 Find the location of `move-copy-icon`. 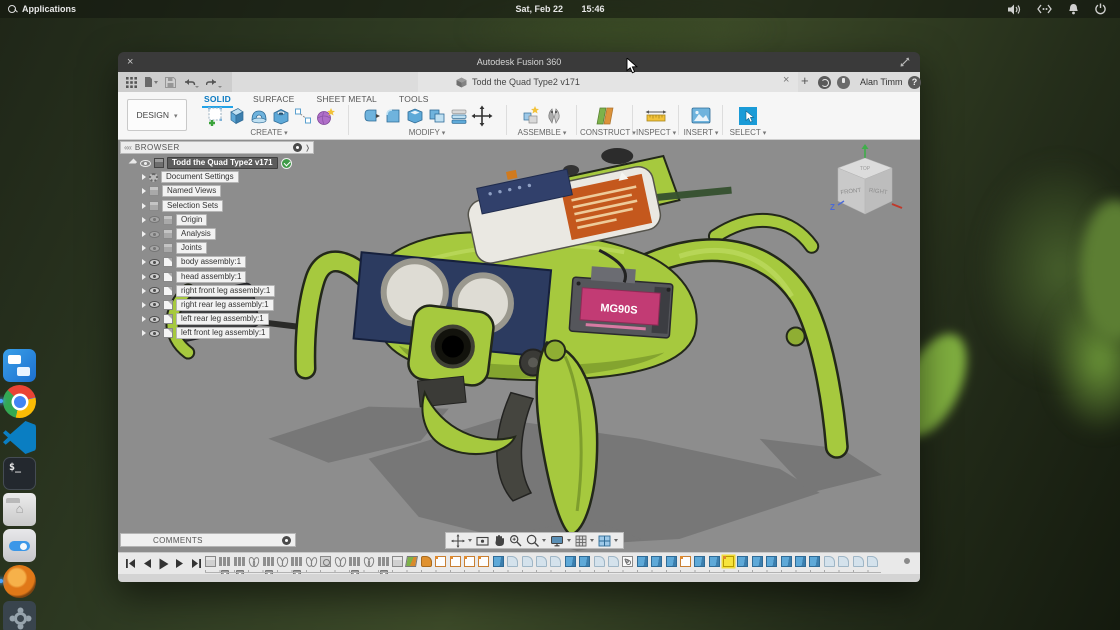

move-copy-icon is located at coordinates (482, 116).